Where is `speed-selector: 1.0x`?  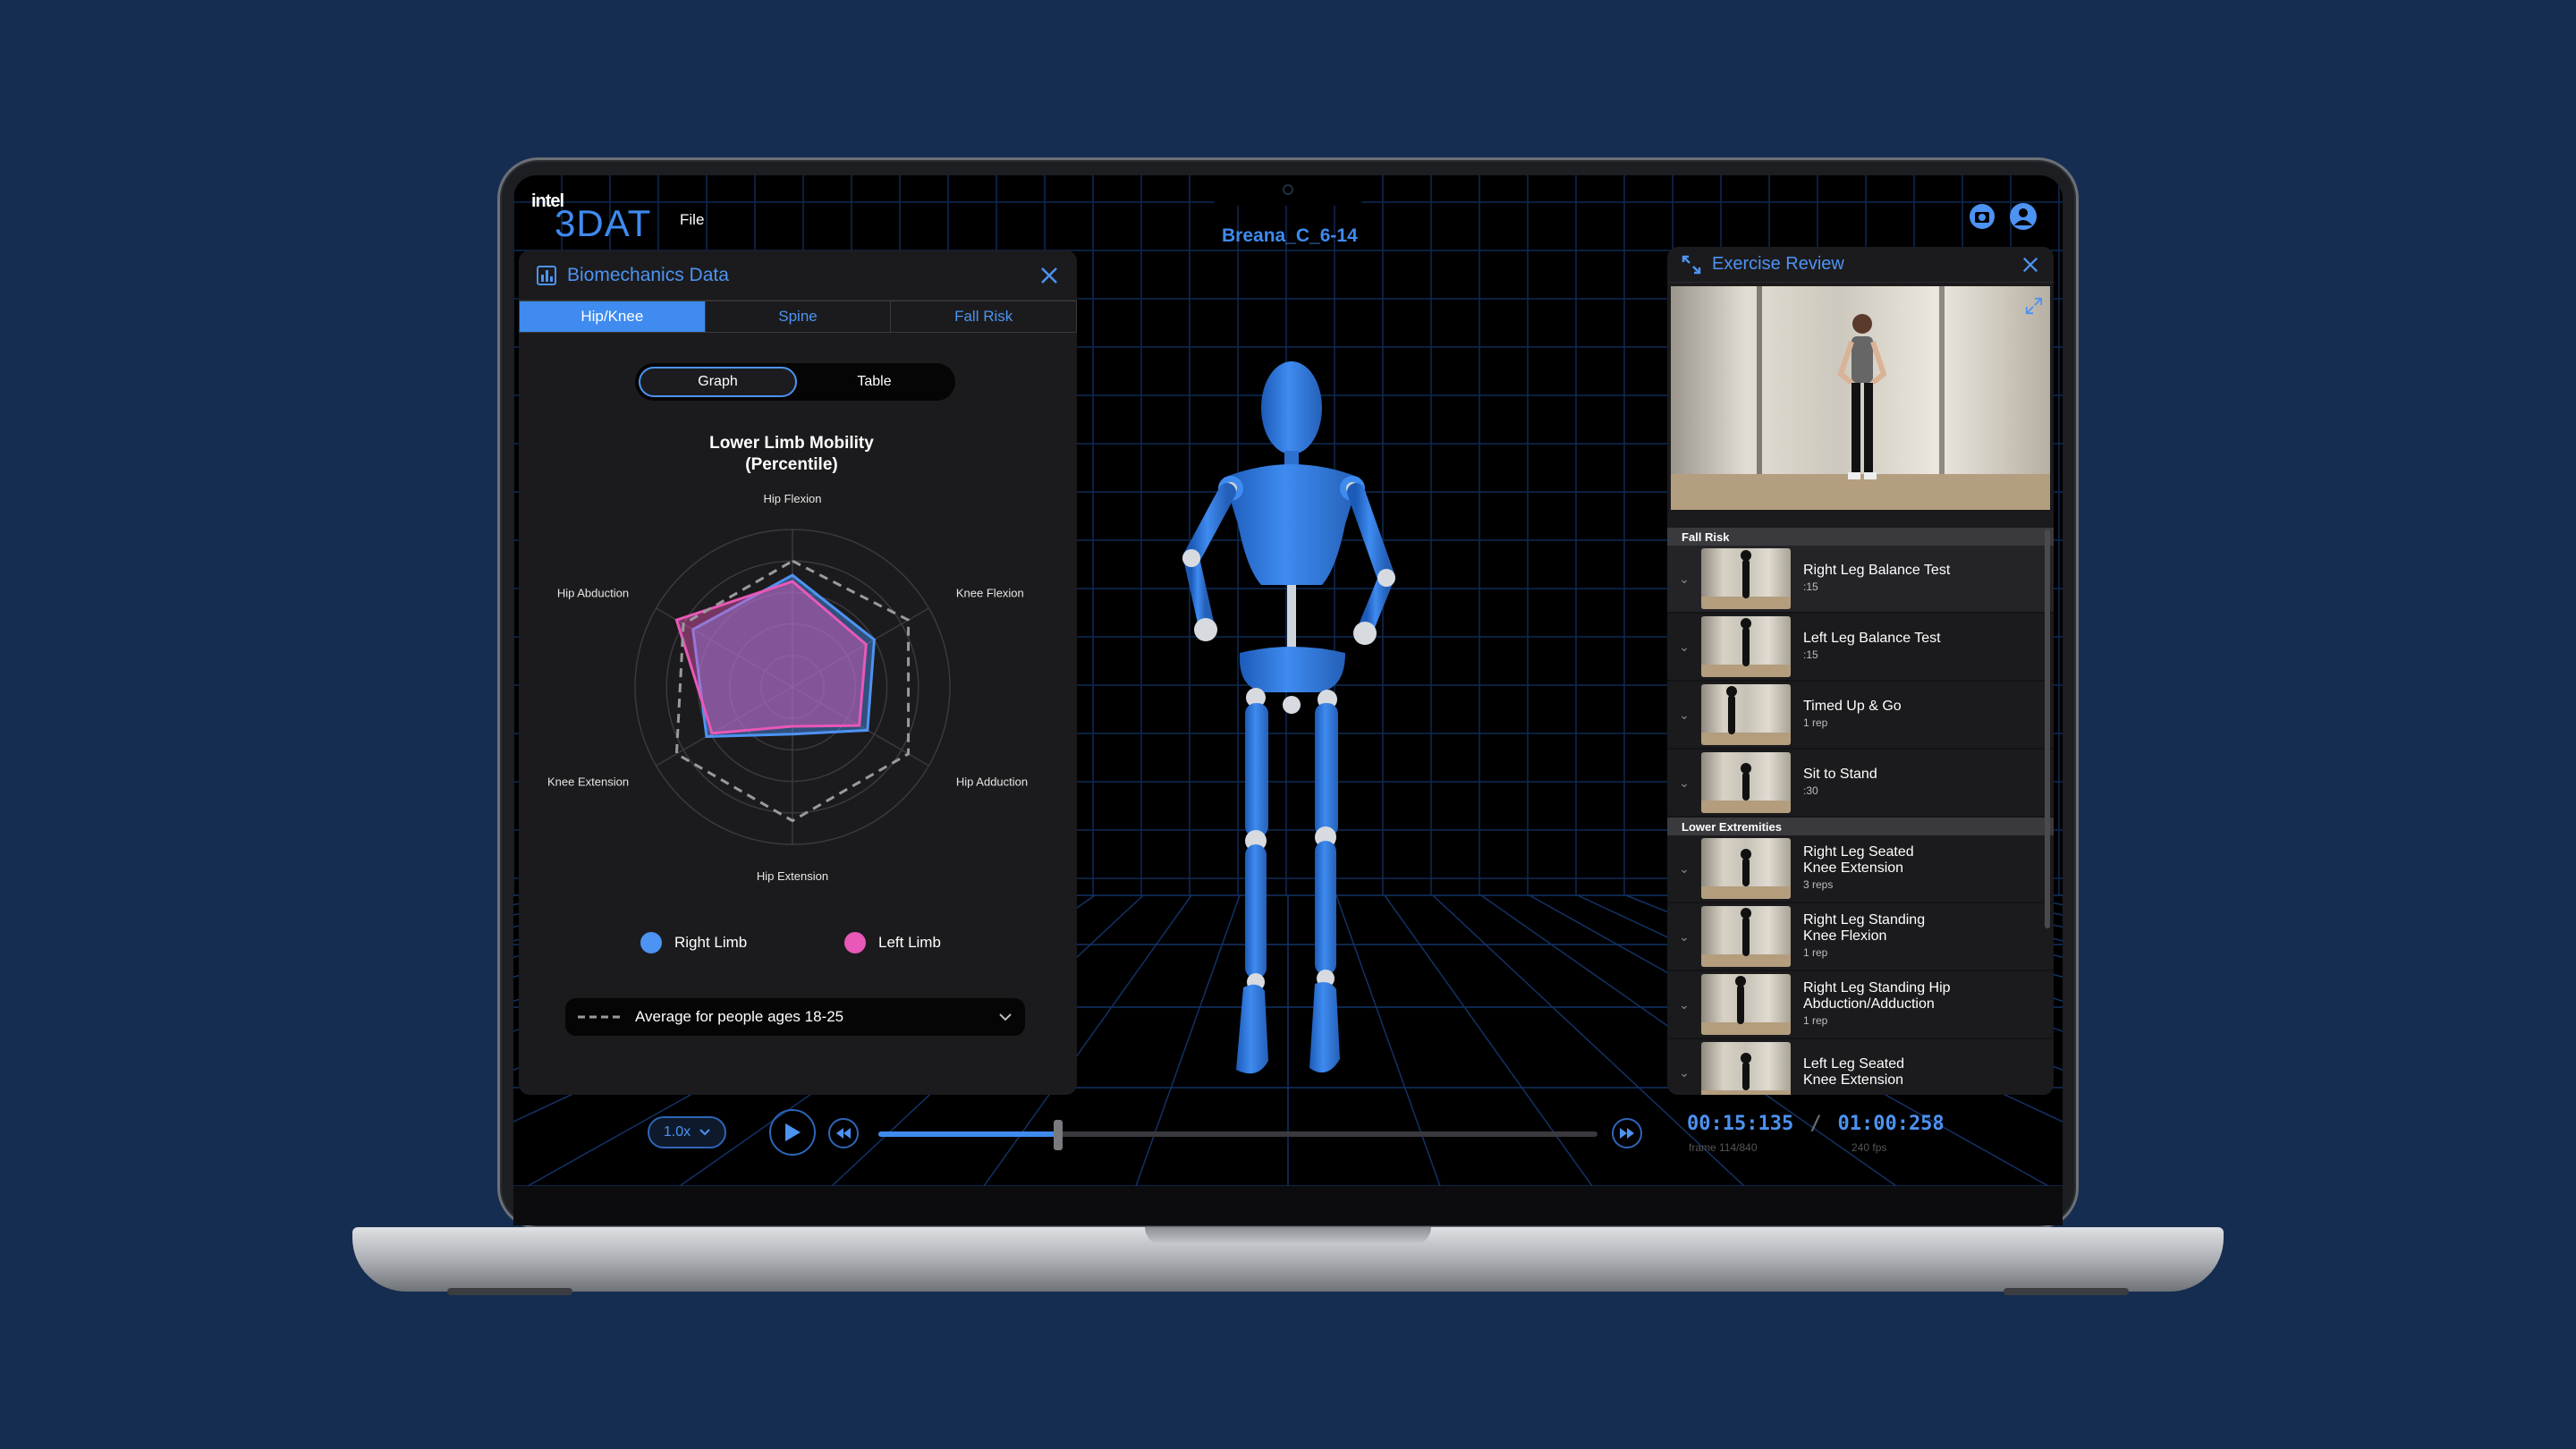
speed-selector: 1.0x is located at coordinates (687, 1132).